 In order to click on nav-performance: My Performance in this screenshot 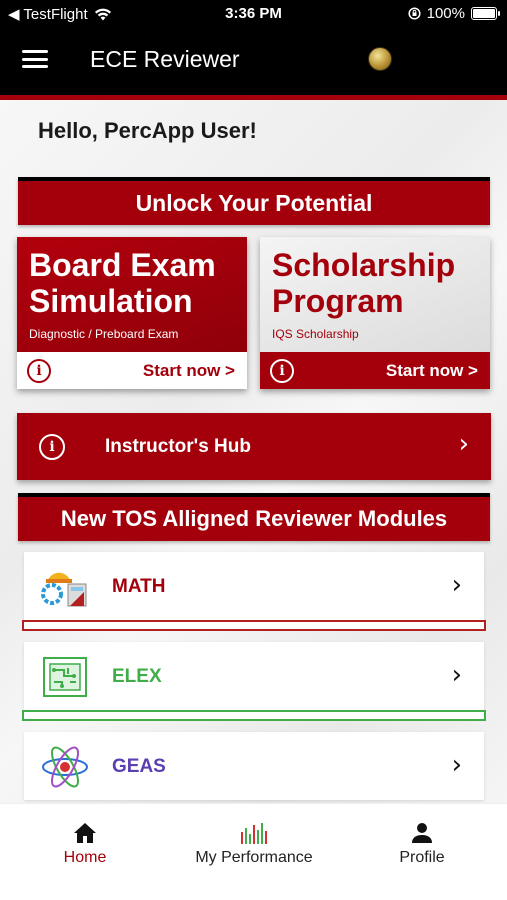, I will do `click(254, 842)`.